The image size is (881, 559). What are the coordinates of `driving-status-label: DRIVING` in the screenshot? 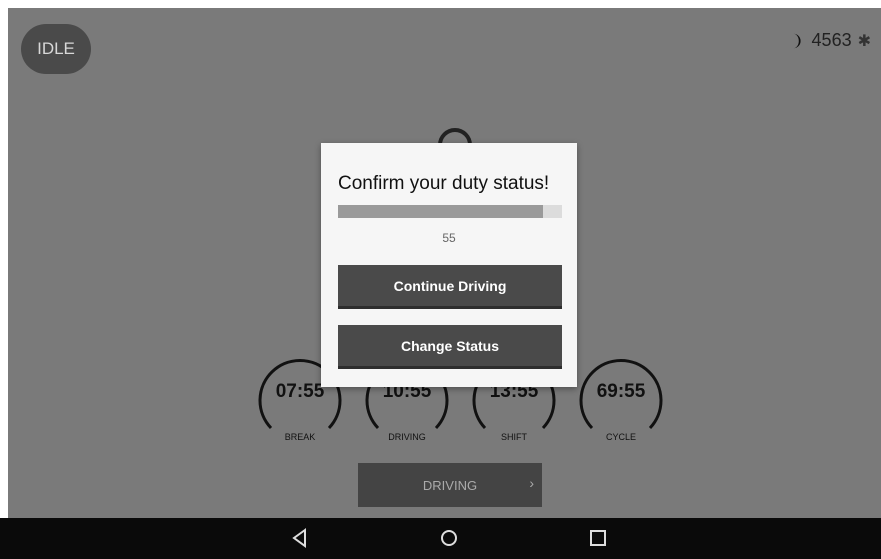 It's located at (450, 485).